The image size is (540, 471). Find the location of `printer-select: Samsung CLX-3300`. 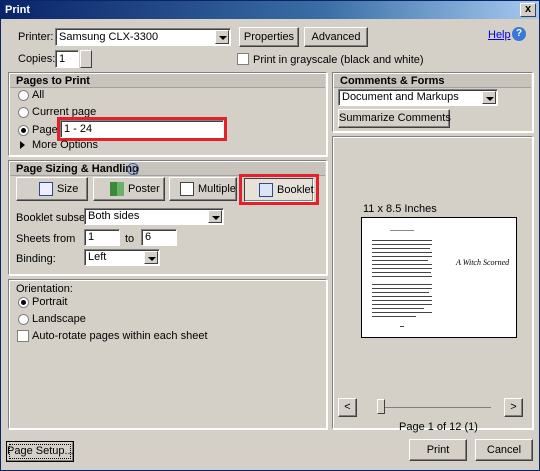

printer-select: Samsung CLX-3300 is located at coordinates (143, 37).